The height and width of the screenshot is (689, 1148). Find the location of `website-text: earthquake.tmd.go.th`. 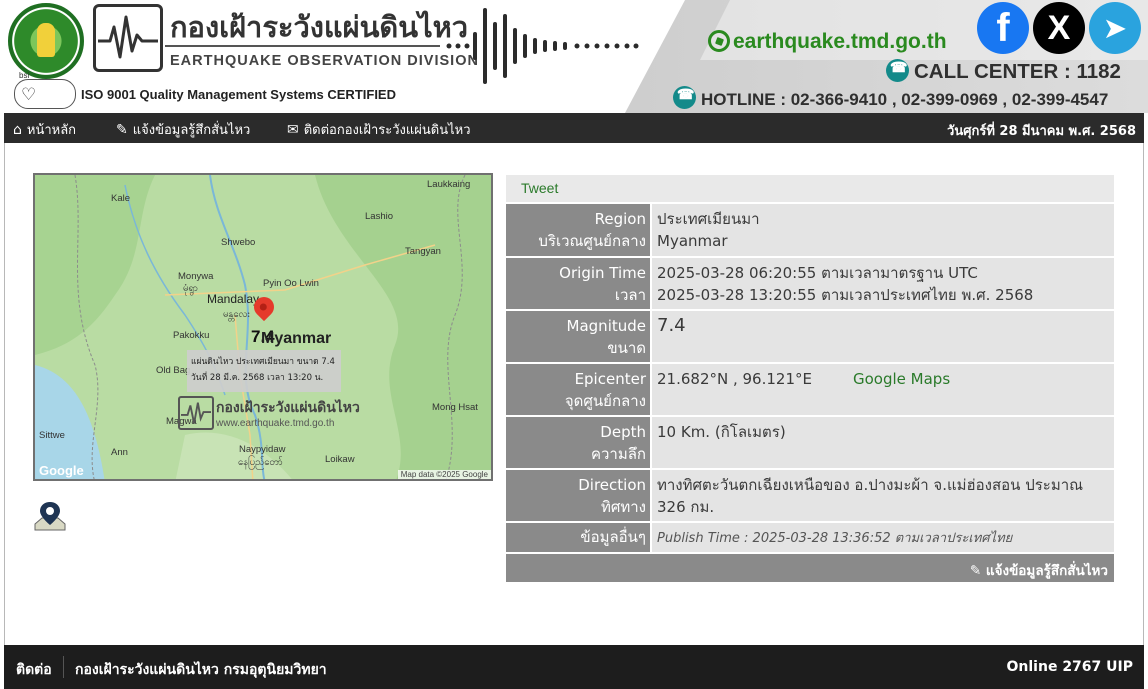

website-text: earthquake.tmd.go.th is located at coordinates (840, 41).